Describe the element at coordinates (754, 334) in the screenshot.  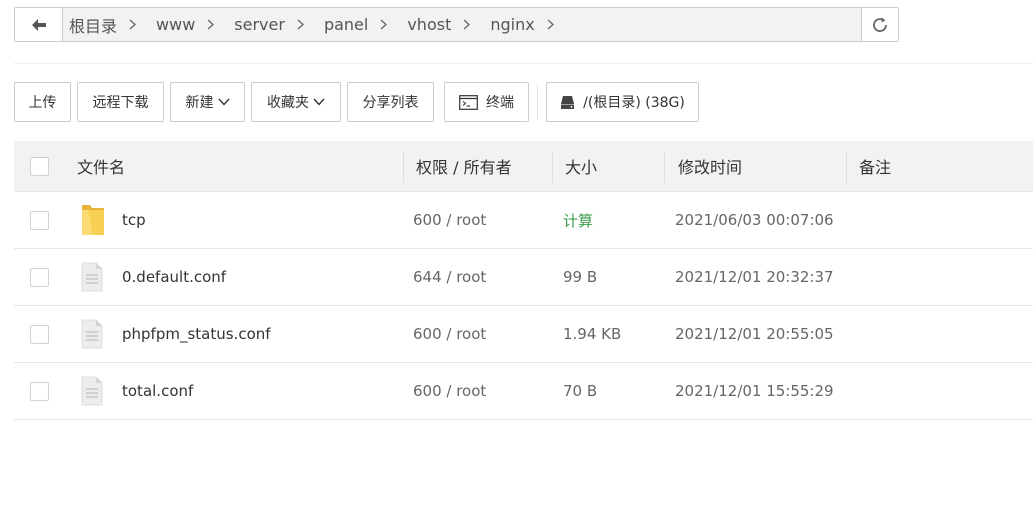
I see `file-mtime: 2021/12/01 20:55:05` at that location.